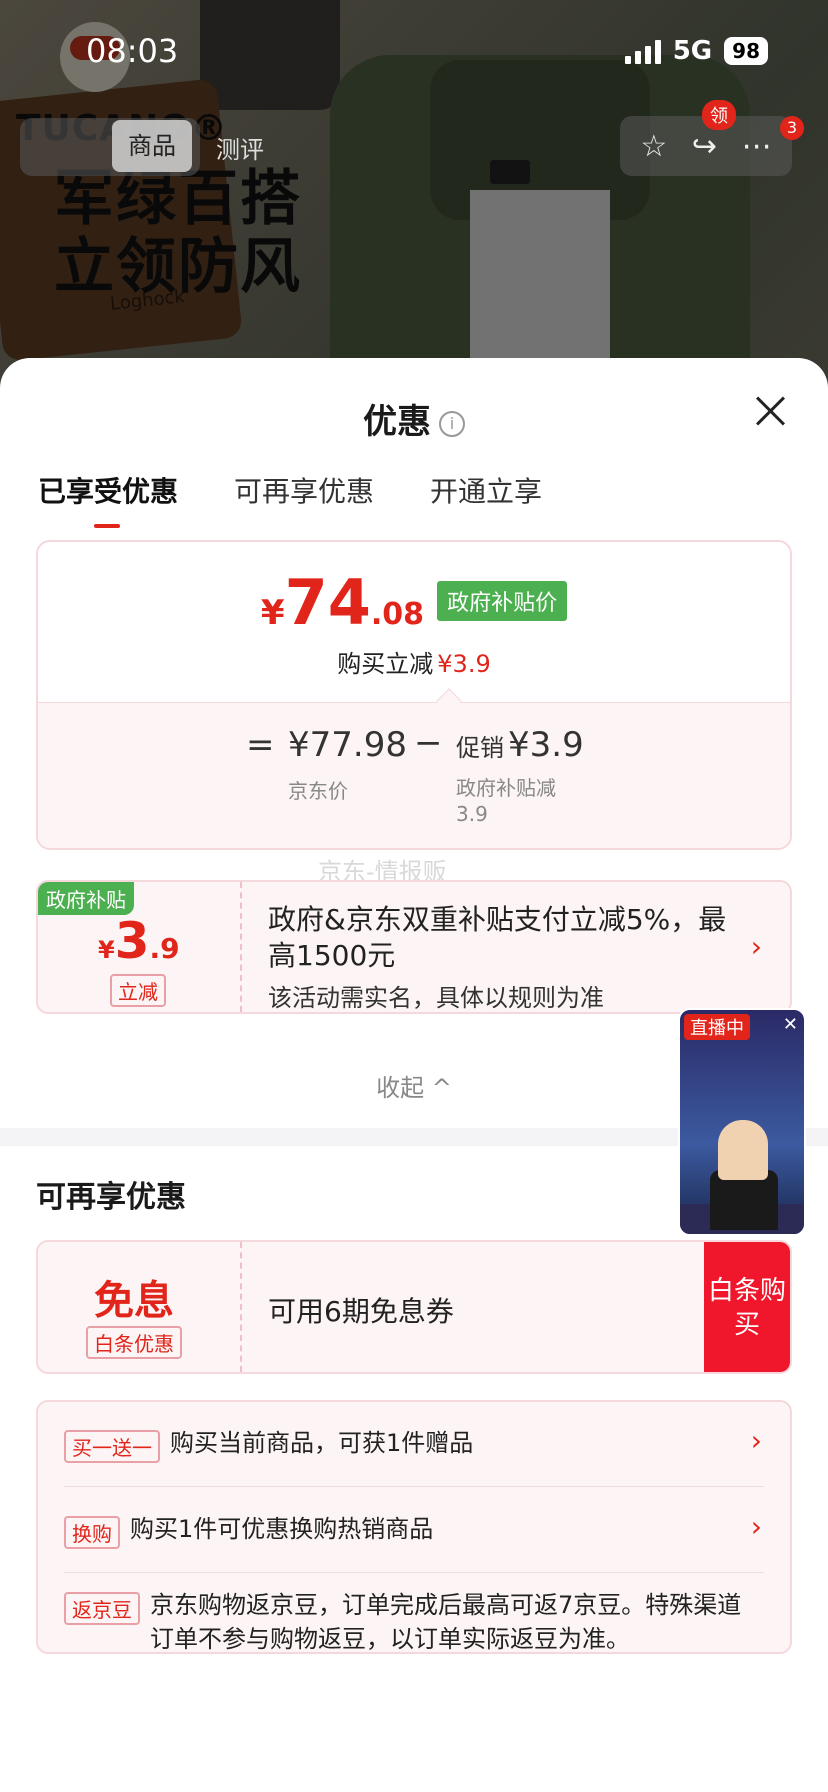 Image resolution: width=828 pixels, height=1792 pixels. I want to click on baitiao-discount-tag: 白条优惠, so click(134, 1342).